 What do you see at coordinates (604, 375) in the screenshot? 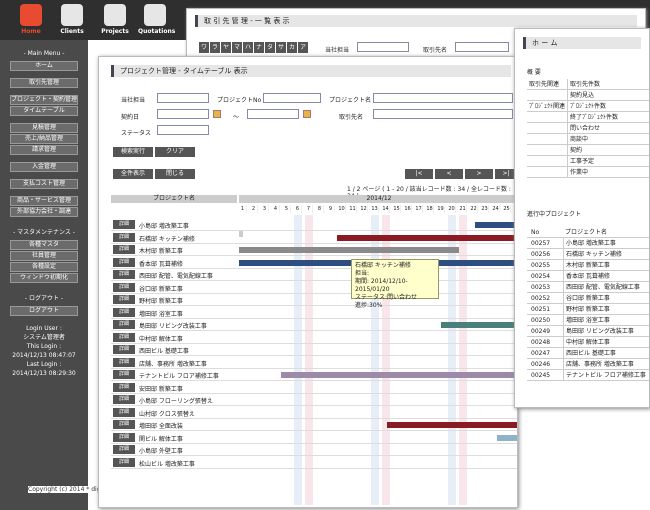
I see `project-link: テナントビル フロア補修工事` at bounding box center [604, 375].